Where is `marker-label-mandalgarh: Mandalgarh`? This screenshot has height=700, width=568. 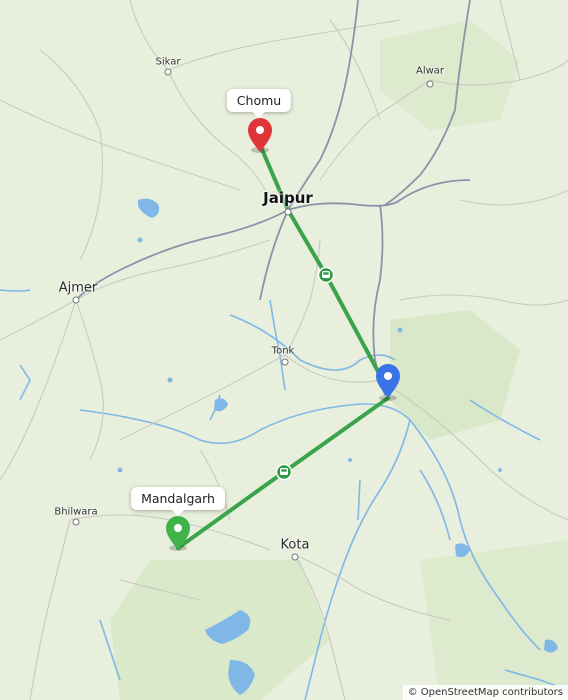
marker-label-mandalgarh: Mandalgarh is located at coordinates (178, 501).